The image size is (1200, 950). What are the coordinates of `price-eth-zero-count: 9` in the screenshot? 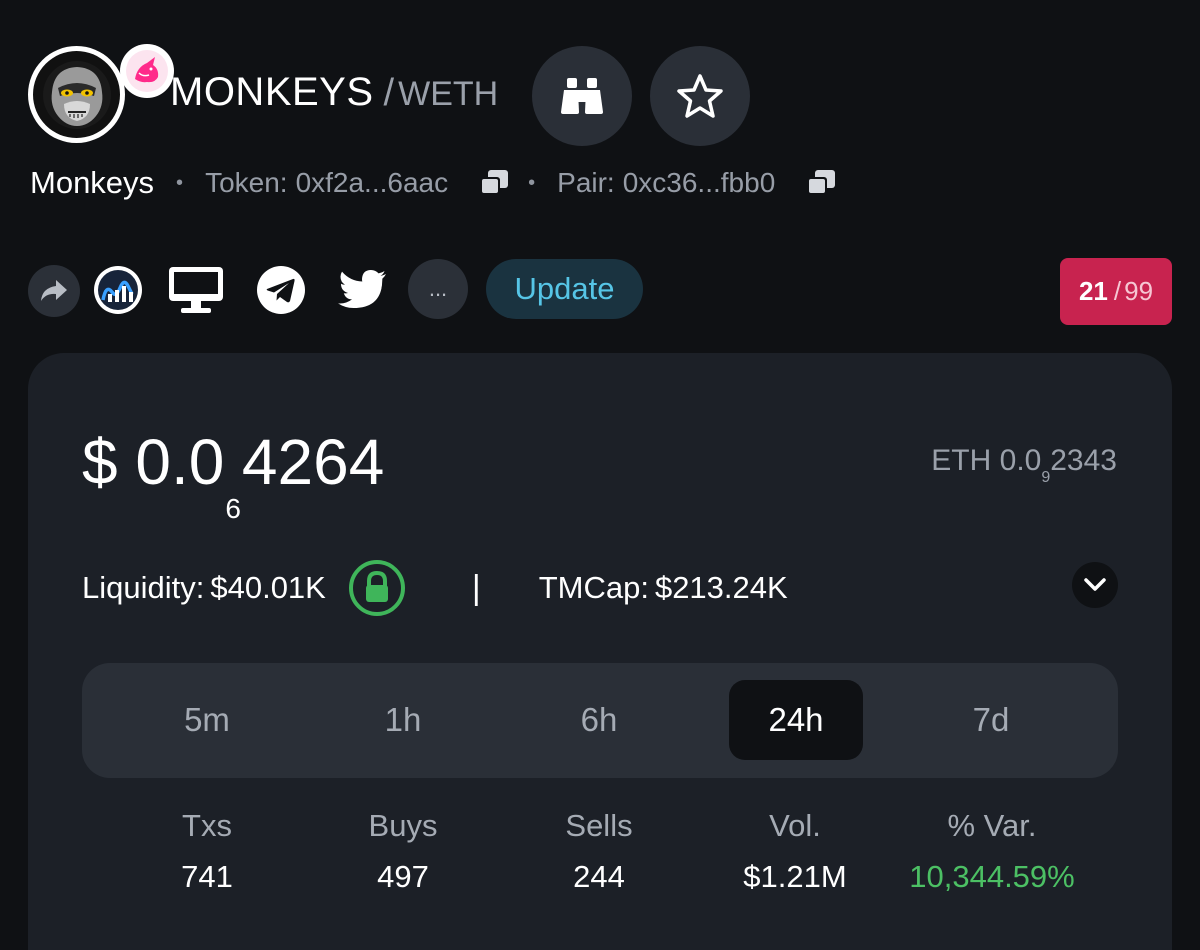 It's located at (1046, 477).